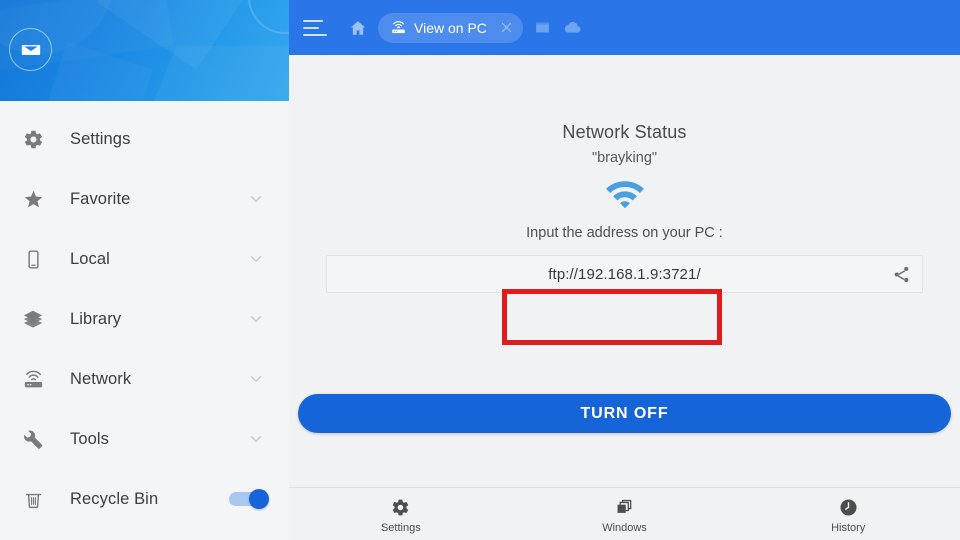  I want to click on sidebar-item-label: Settings, so click(100, 138).